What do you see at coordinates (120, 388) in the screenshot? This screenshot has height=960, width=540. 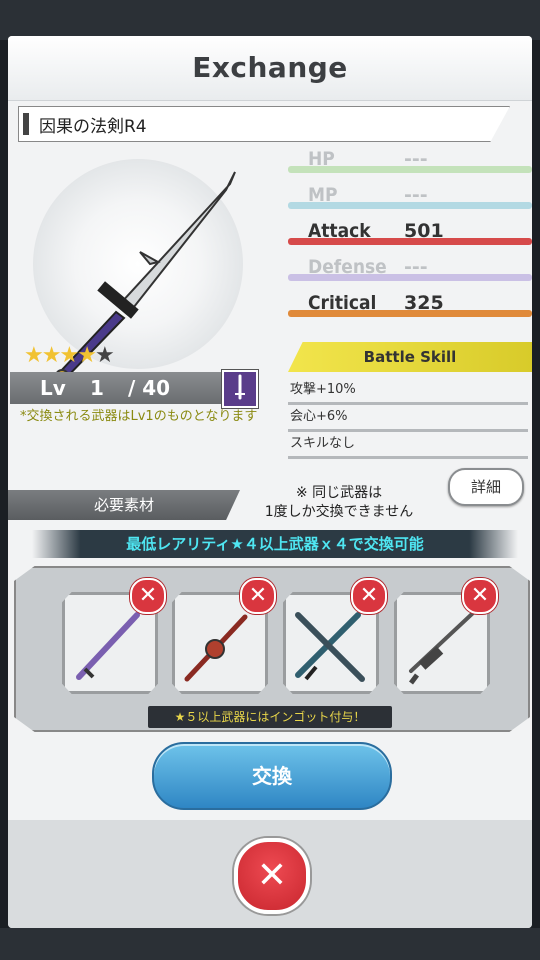 I see `level-bar: Lv 1 / 40` at bounding box center [120, 388].